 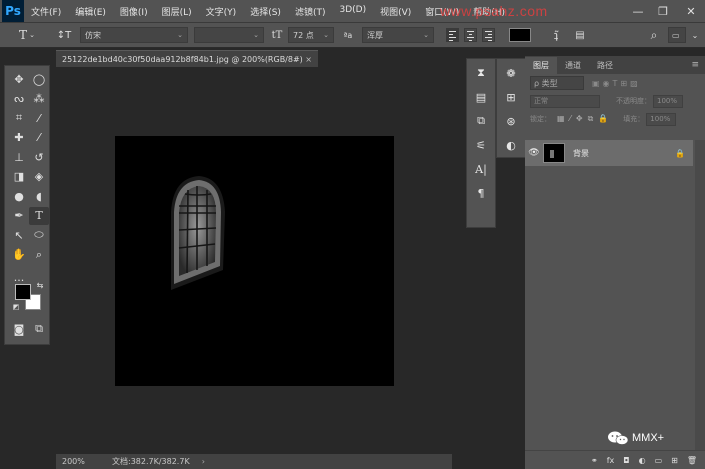 What do you see at coordinates (308, 59) in the screenshot?
I see `close-document-icon: ×` at bounding box center [308, 59].